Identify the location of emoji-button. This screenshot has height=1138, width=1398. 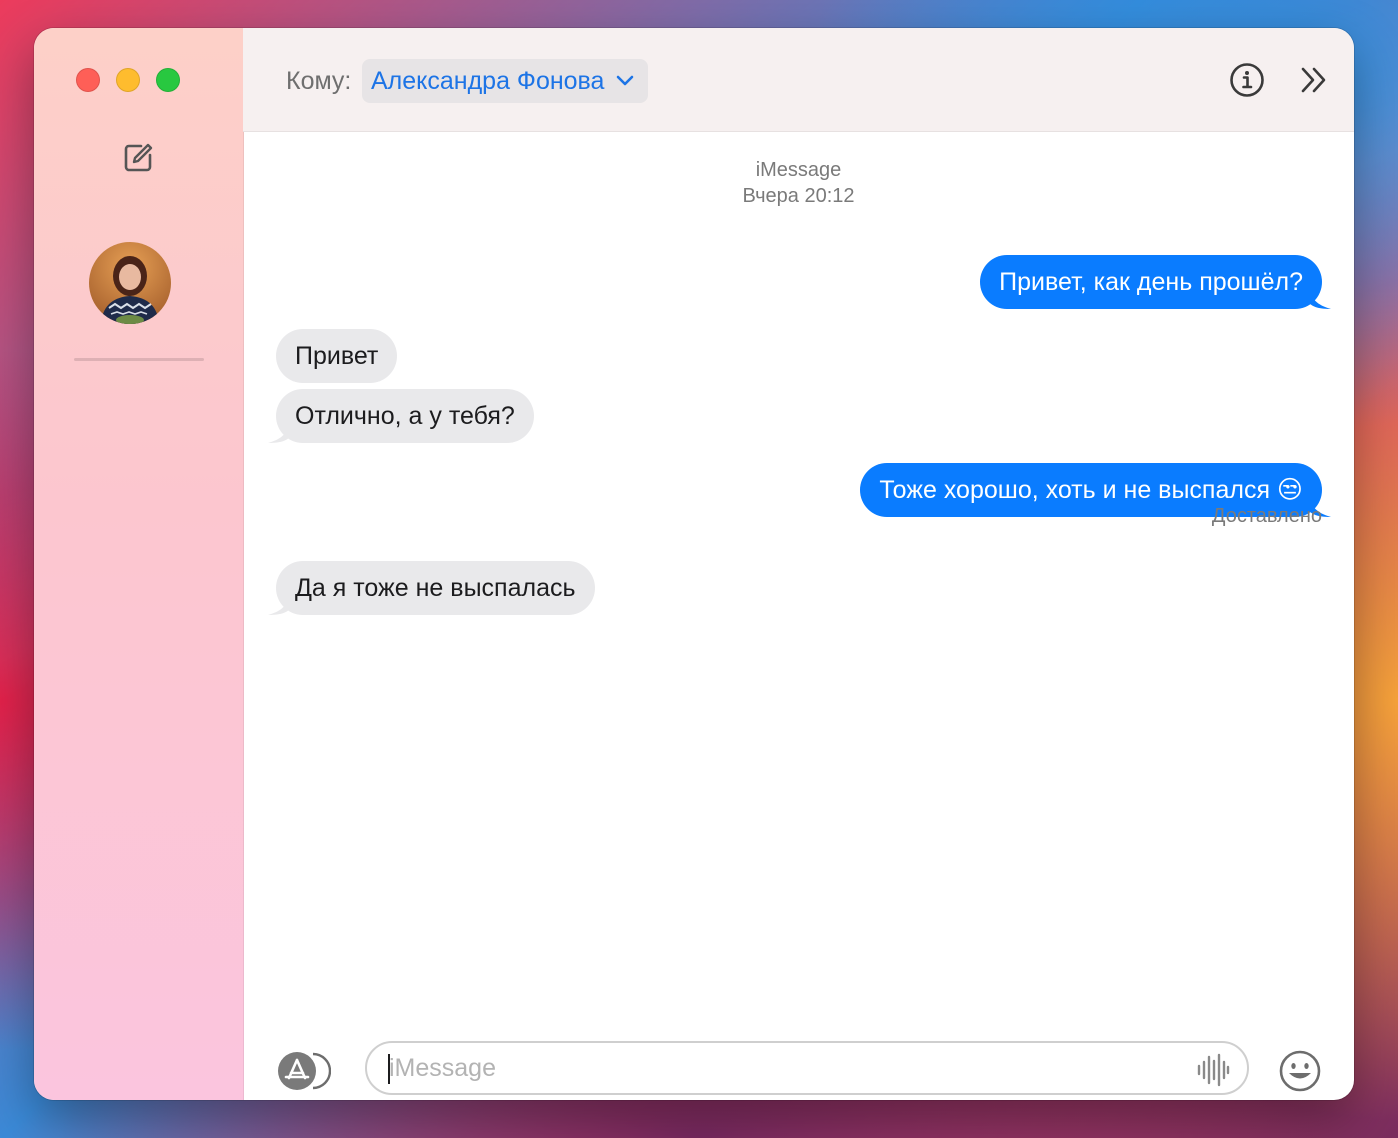
(1300, 1071).